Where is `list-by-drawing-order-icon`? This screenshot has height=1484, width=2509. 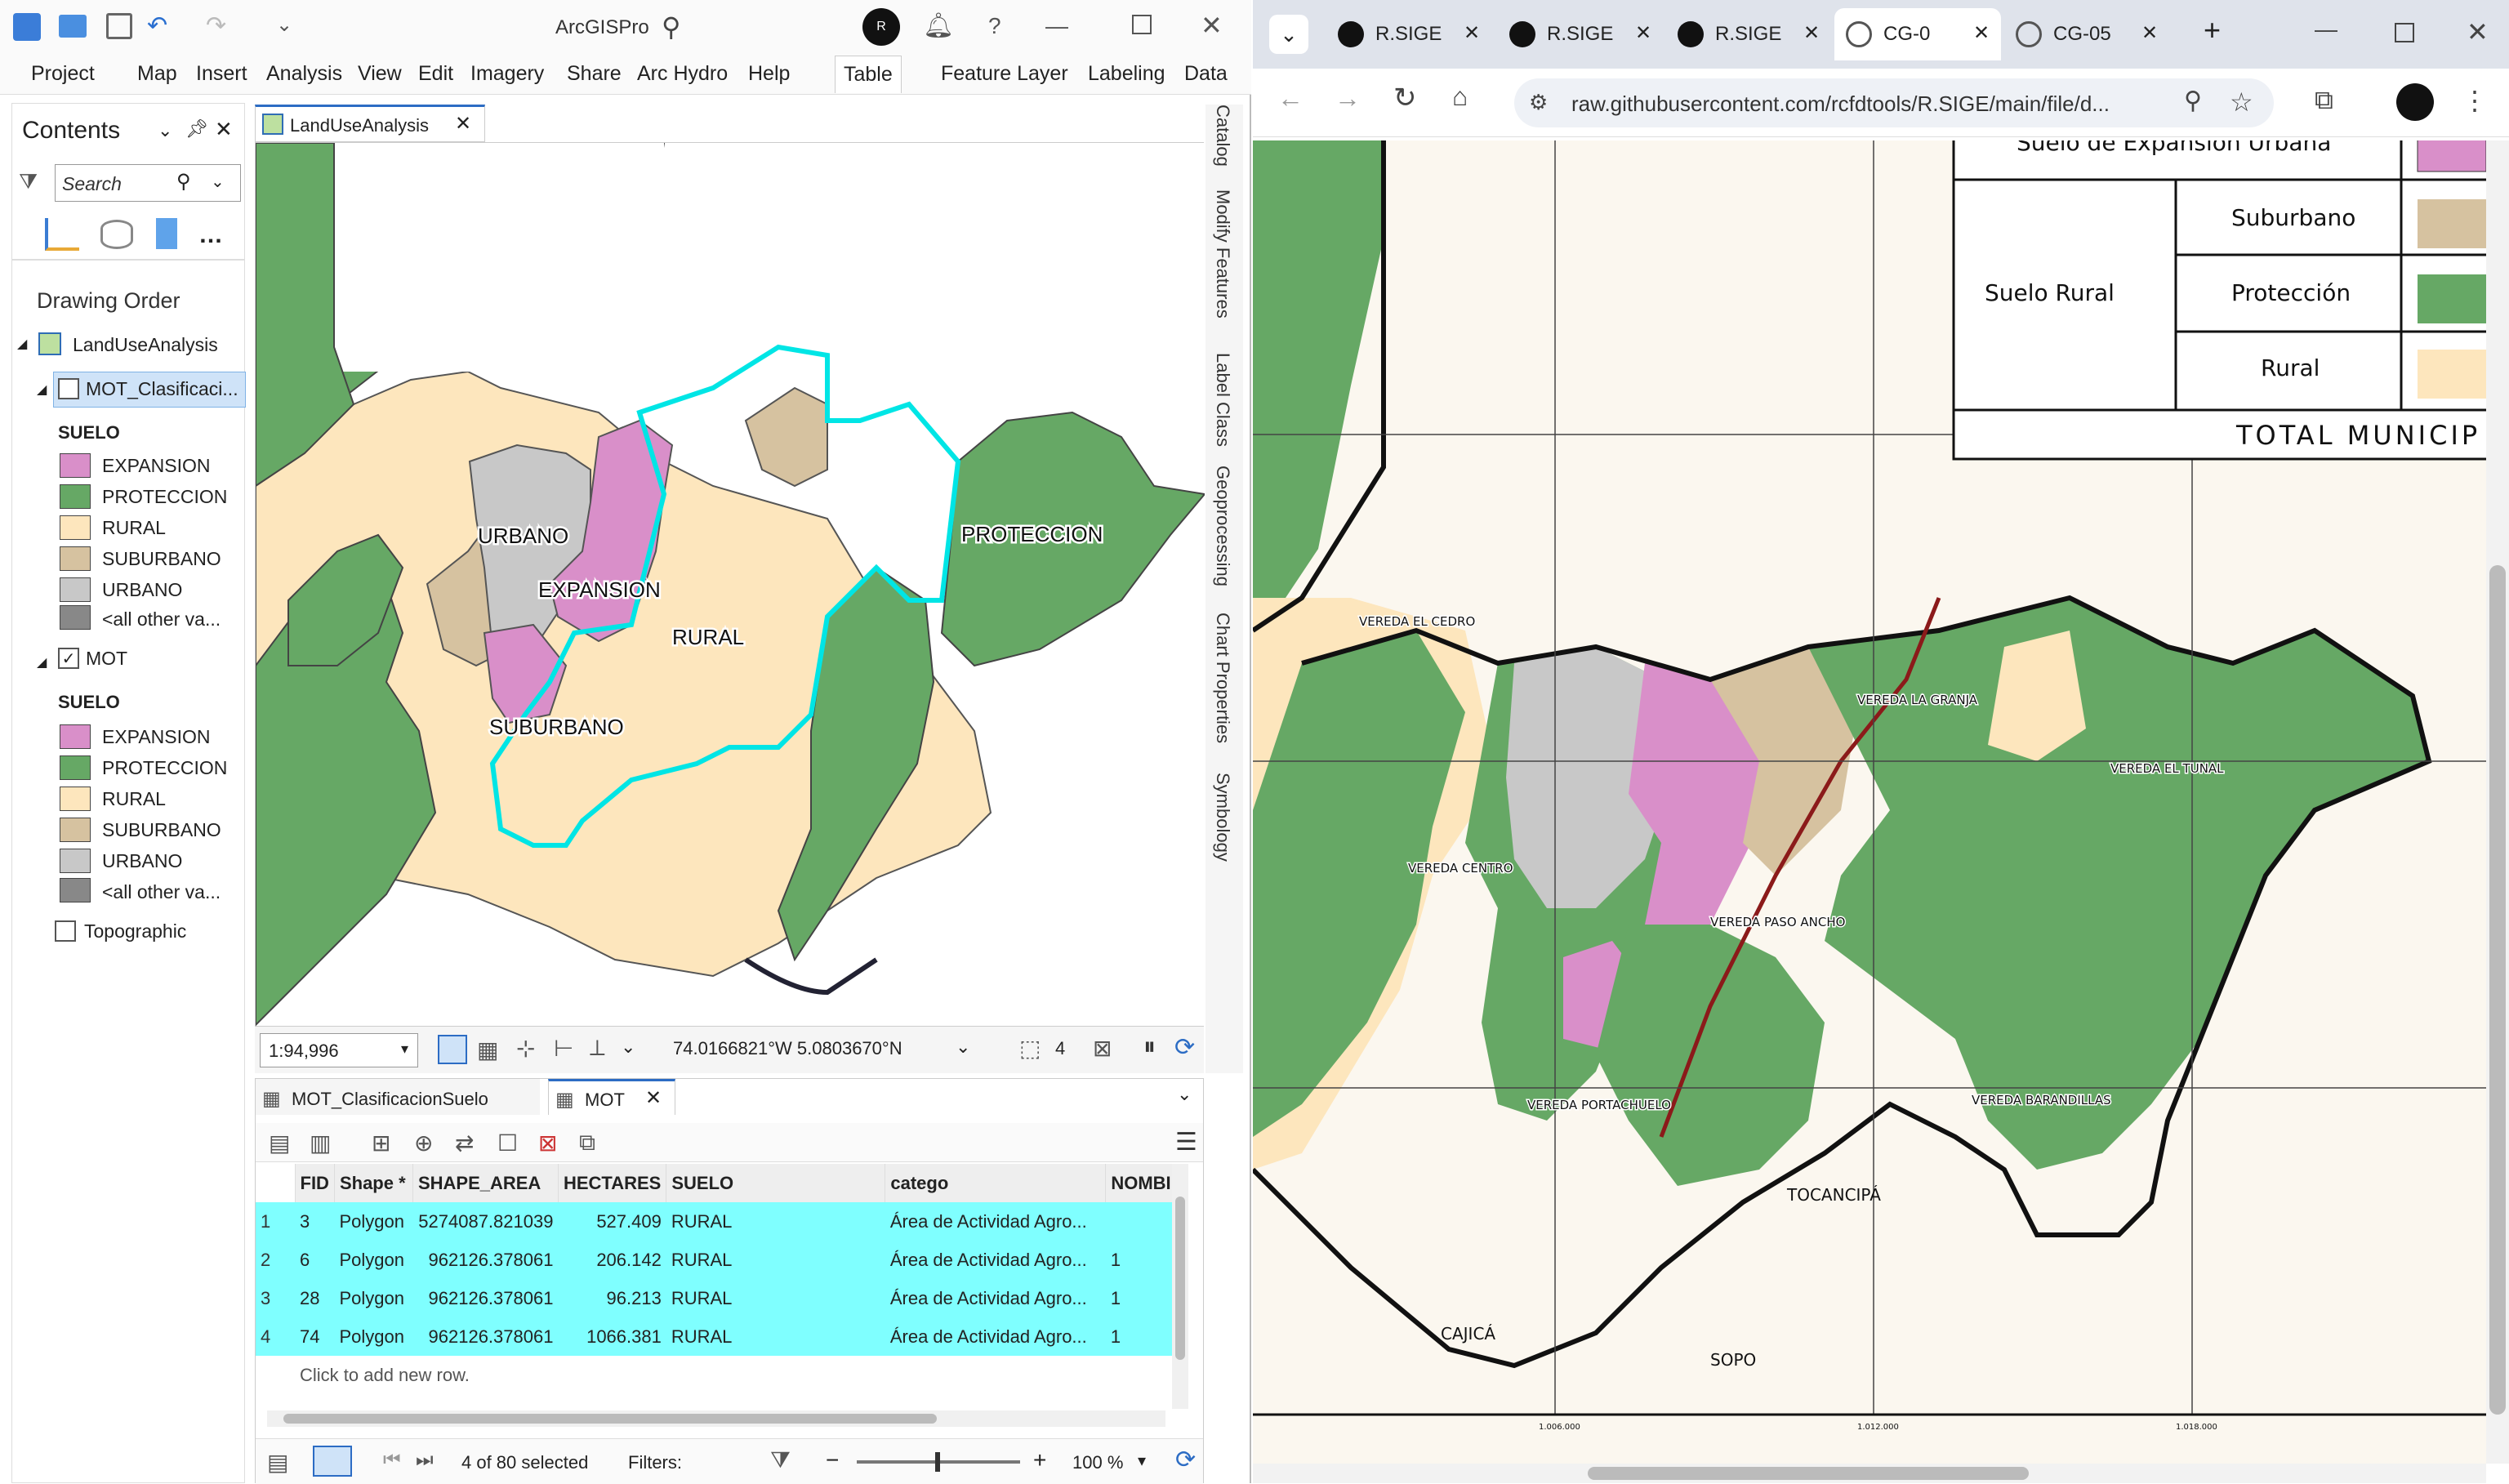 list-by-drawing-order-icon is located at coordinates (62, 235).